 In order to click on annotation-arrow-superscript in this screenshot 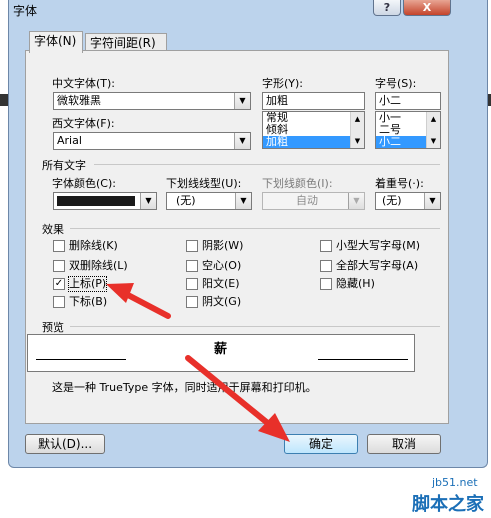, I will do `click(138, 301)`.